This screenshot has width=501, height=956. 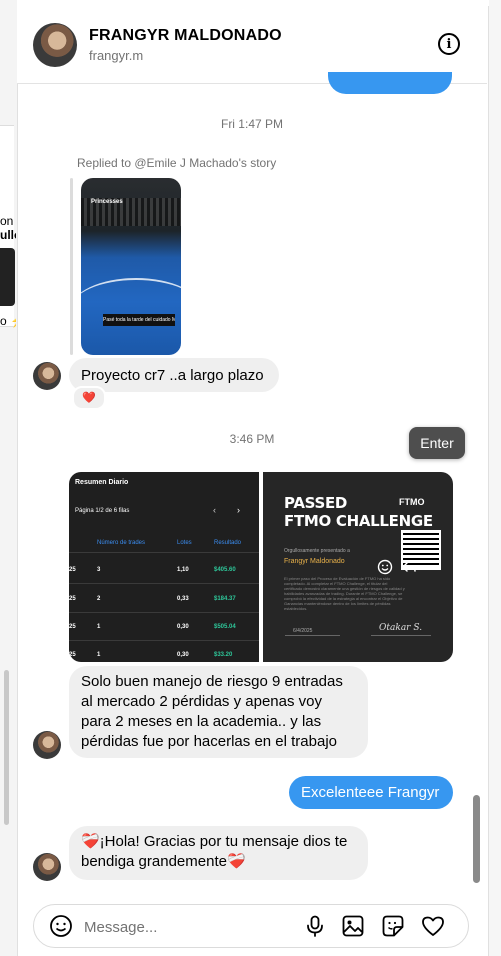 What do you see at coordinates (228, 543) in the screenshot?
I see `sheet-header: Resultado` at bounding box center [228, 543].